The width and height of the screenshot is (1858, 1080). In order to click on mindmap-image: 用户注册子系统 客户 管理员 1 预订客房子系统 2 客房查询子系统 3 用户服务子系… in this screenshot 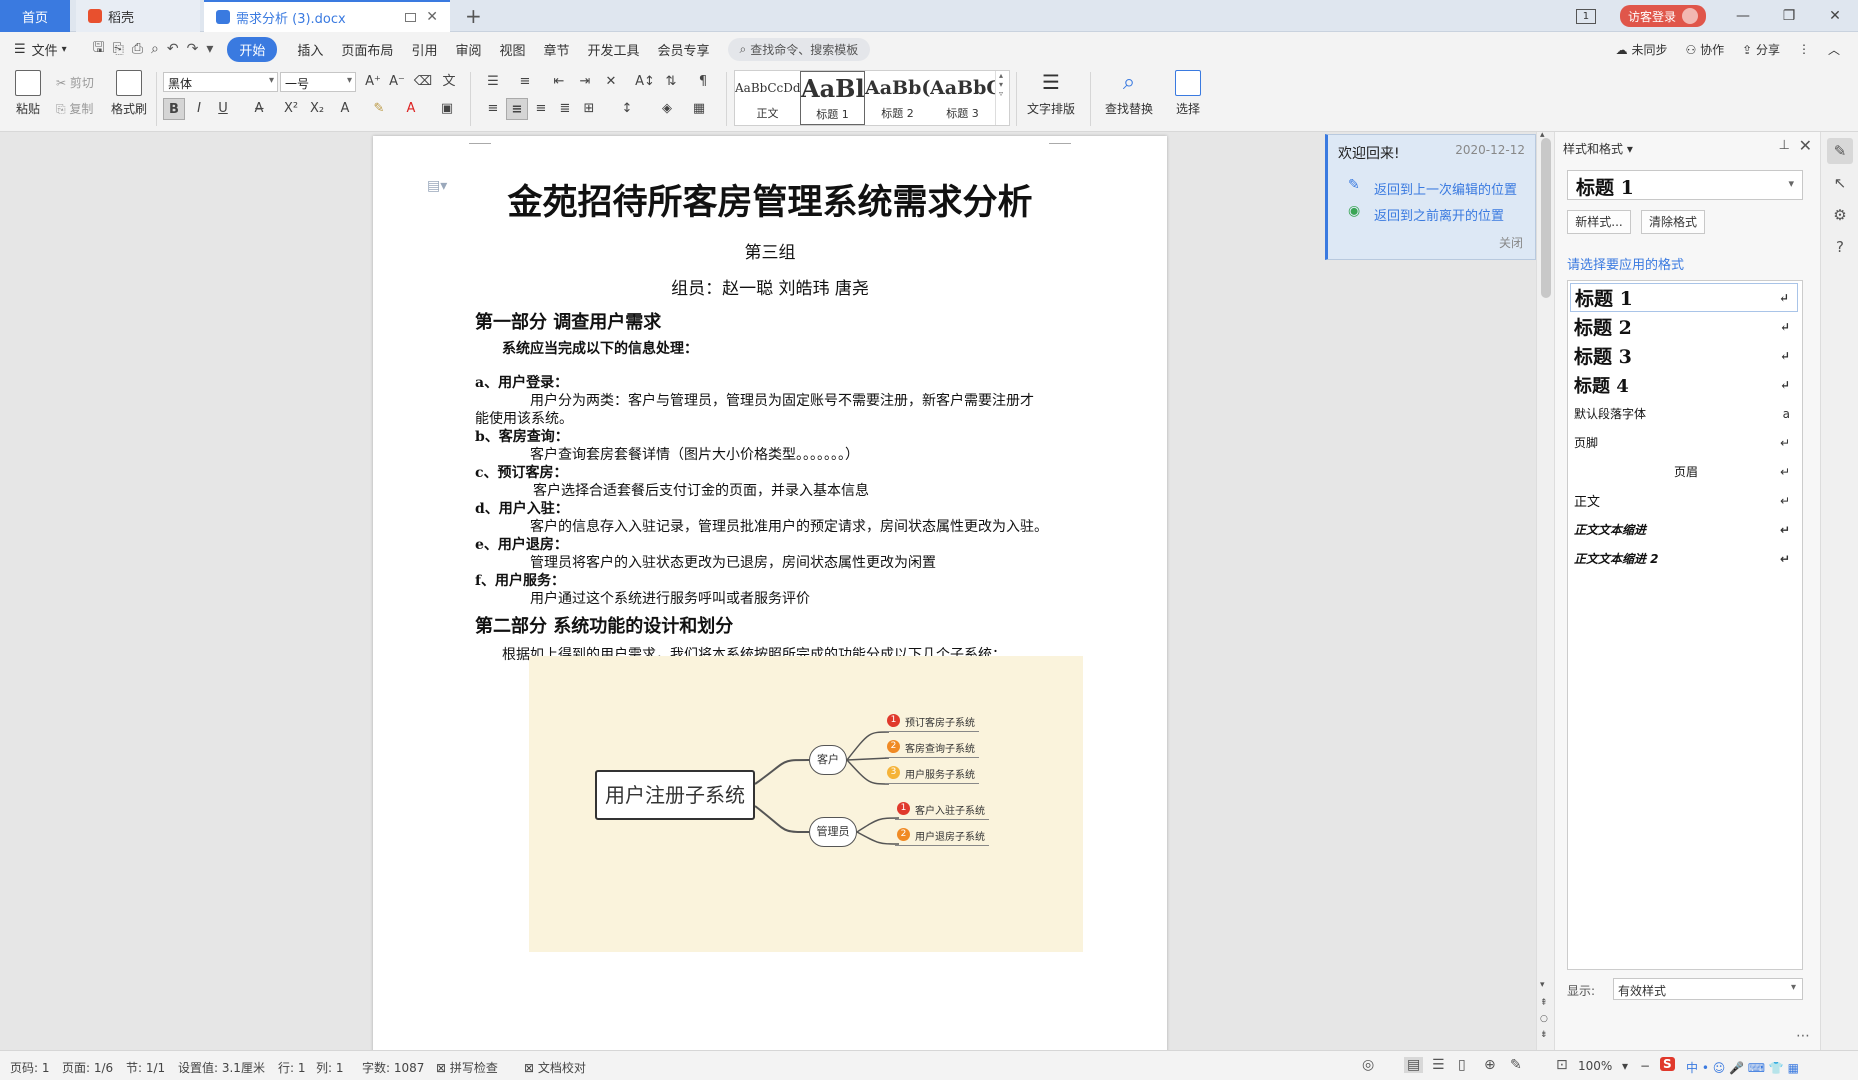, I will do `click(806, 804)`.